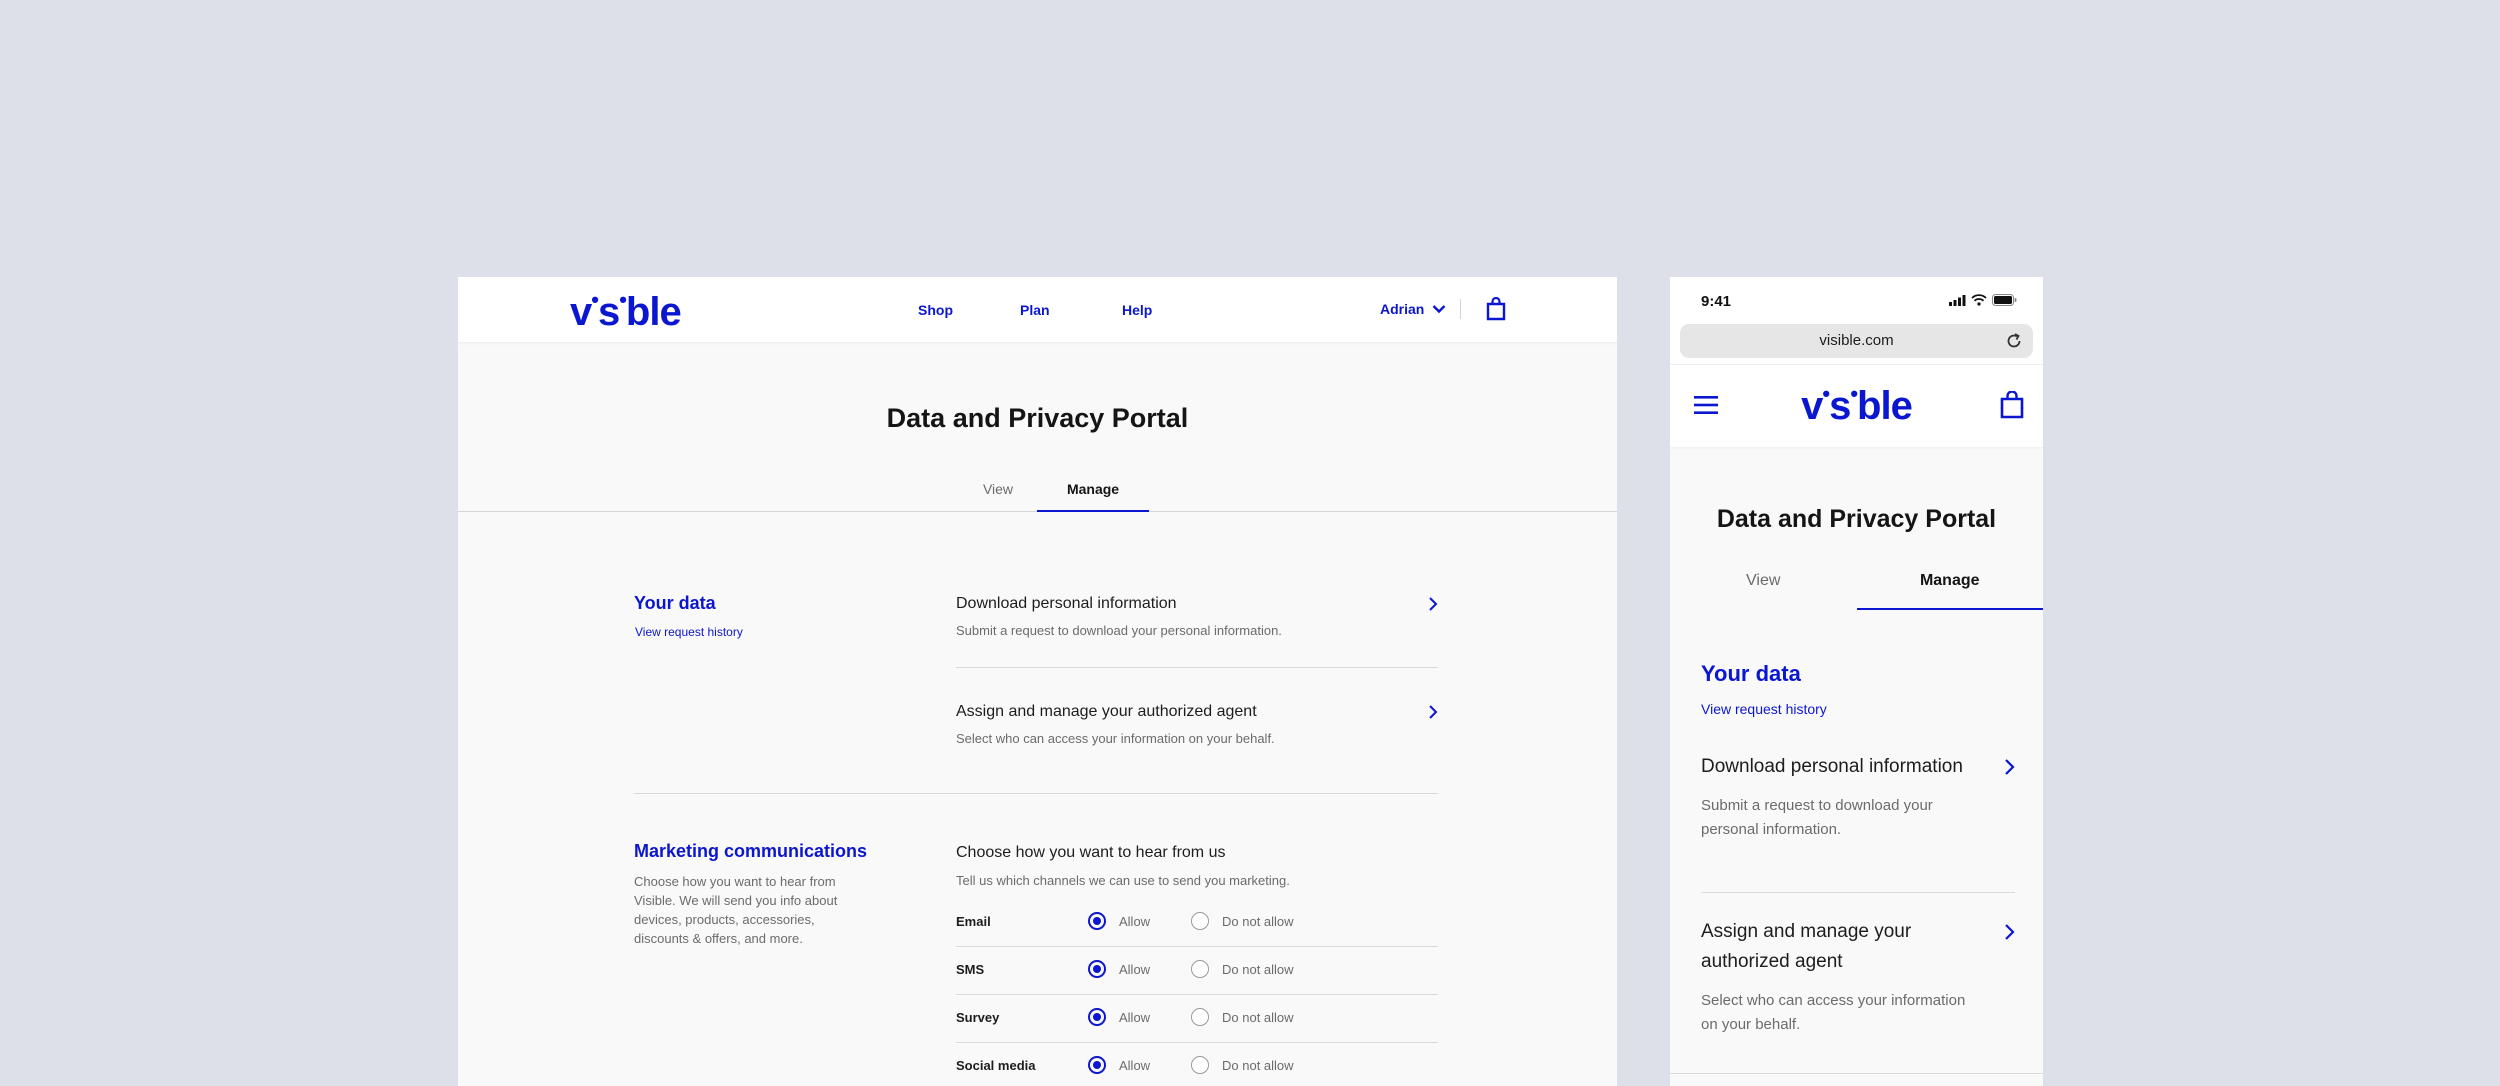 The height and width of the screenshot is (1086, 2500). I want to click on nav-links: Shop Plan Help, so click(1071, 310).